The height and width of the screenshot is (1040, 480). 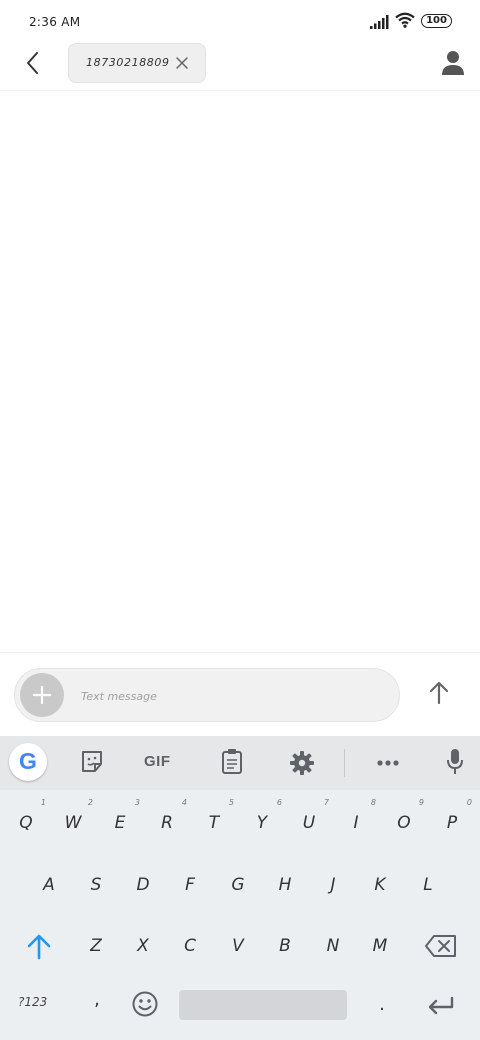 I want to click on google-icon: G, so click(x=28, y=762).